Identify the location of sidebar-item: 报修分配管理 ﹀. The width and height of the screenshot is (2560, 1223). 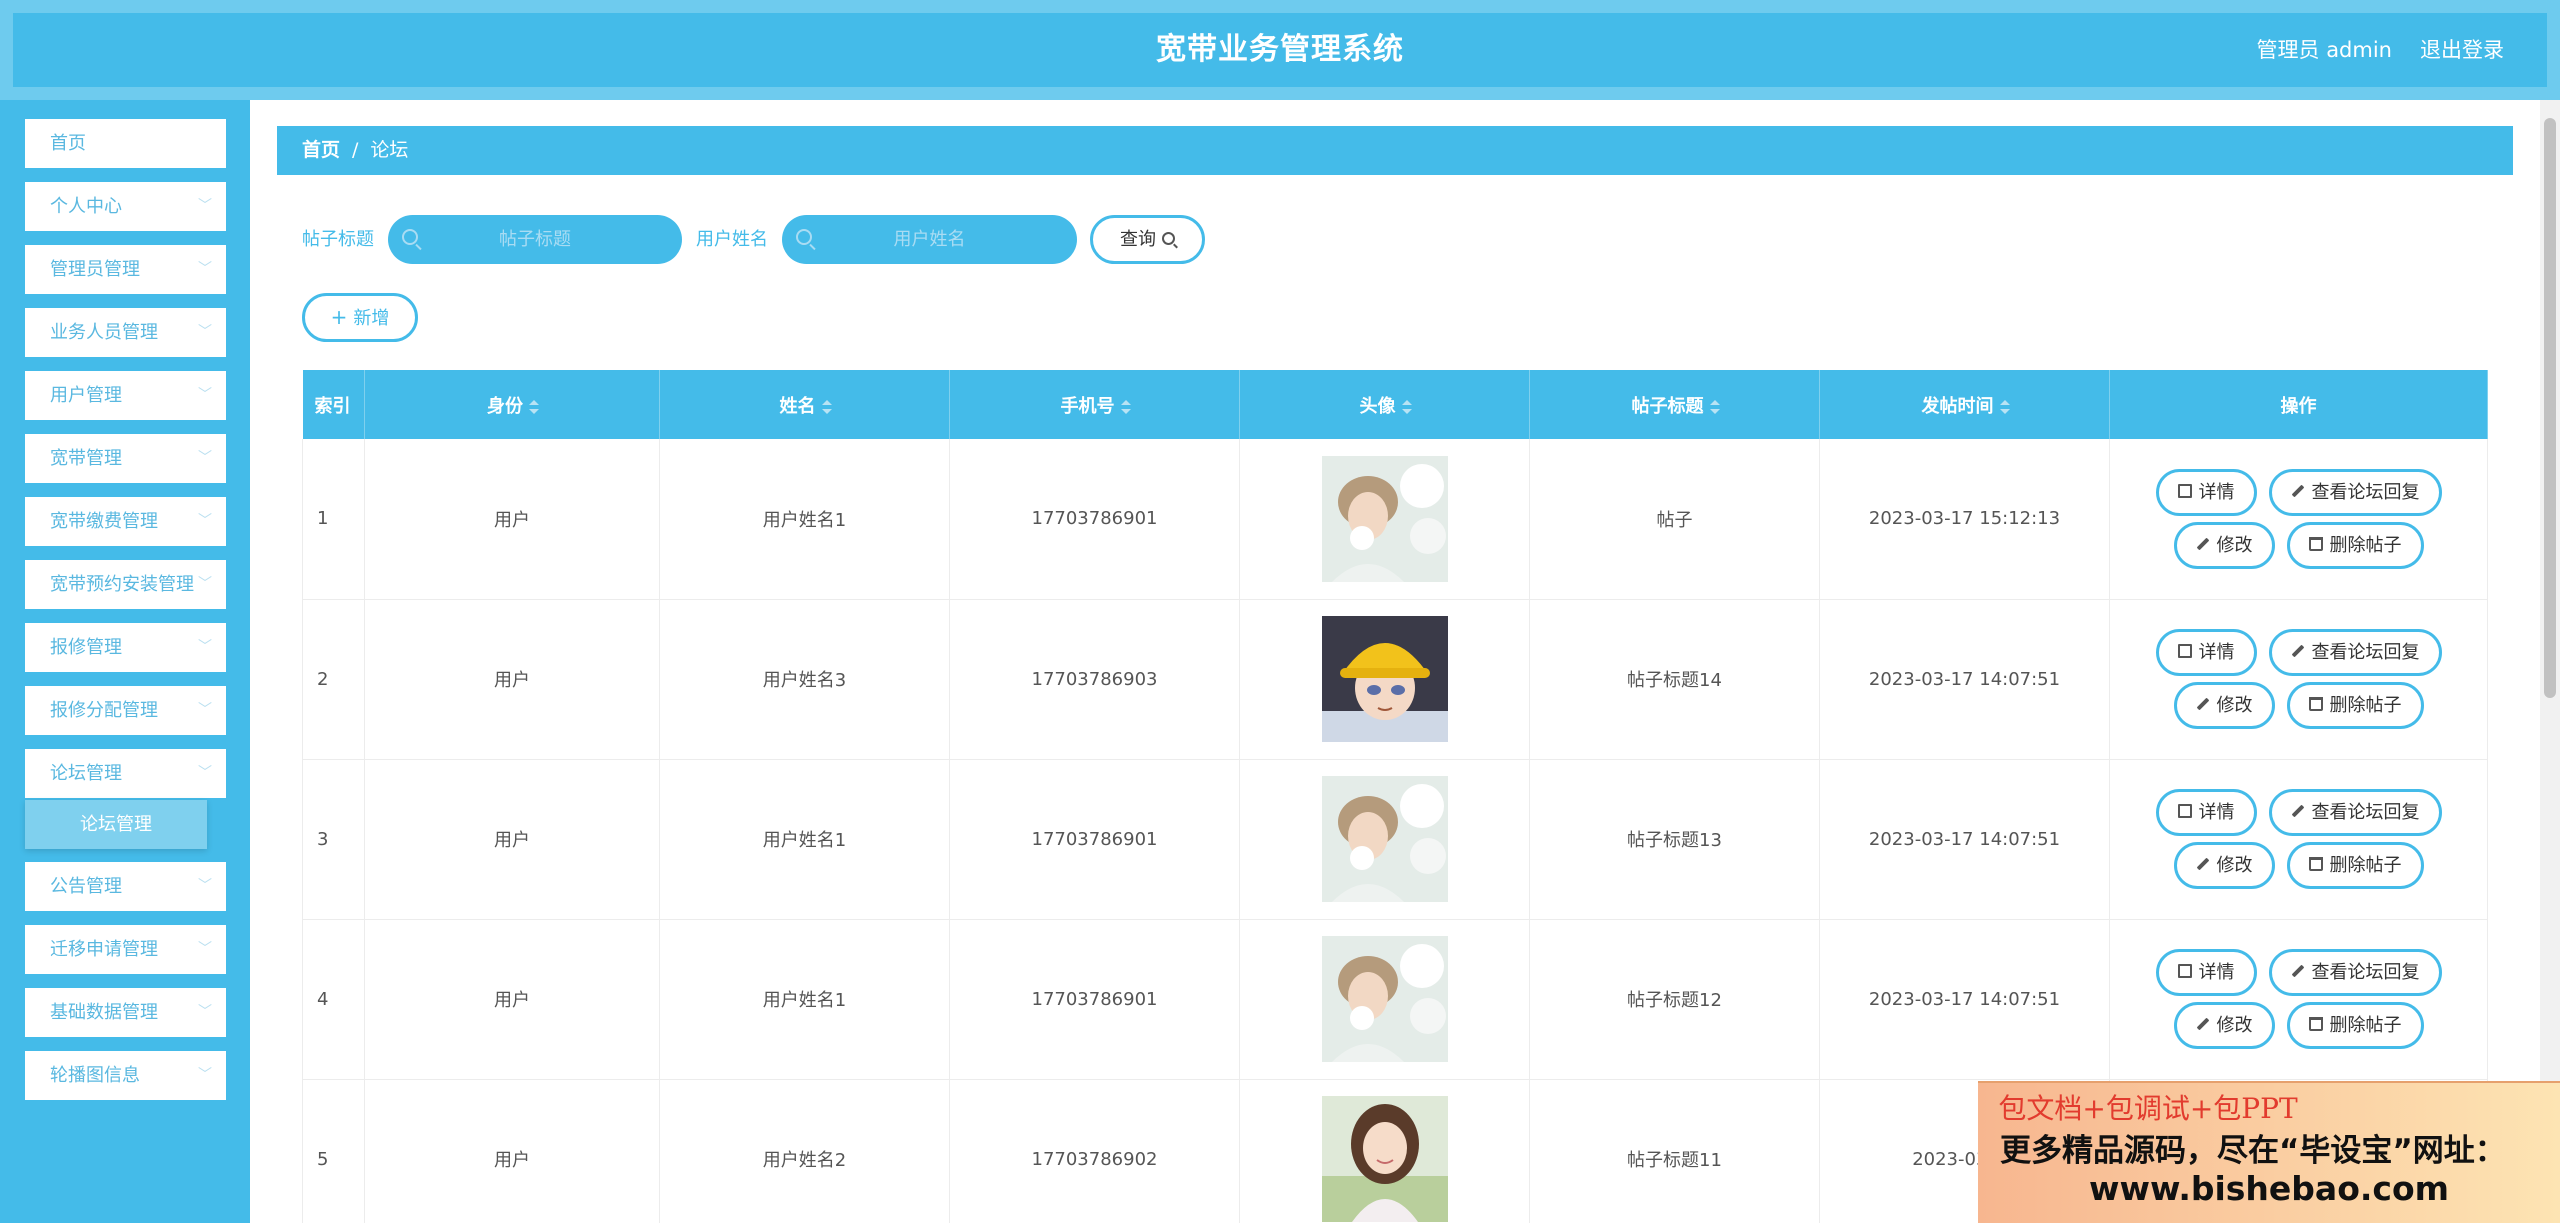
(125, 710).